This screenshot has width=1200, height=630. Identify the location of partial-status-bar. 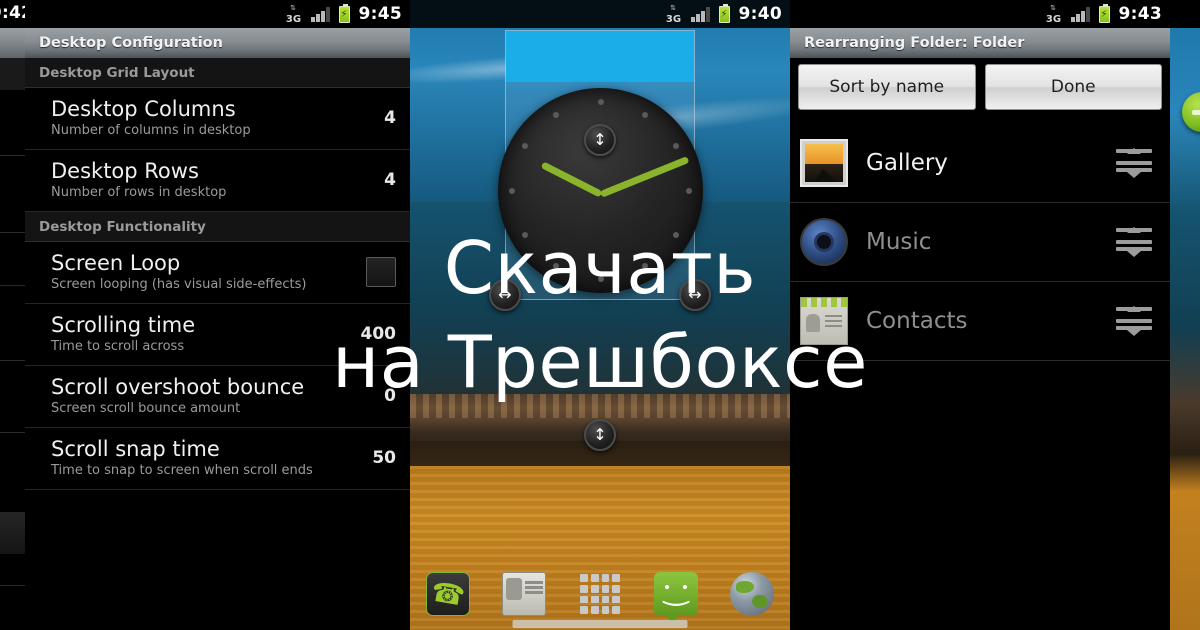
(1185, 14).